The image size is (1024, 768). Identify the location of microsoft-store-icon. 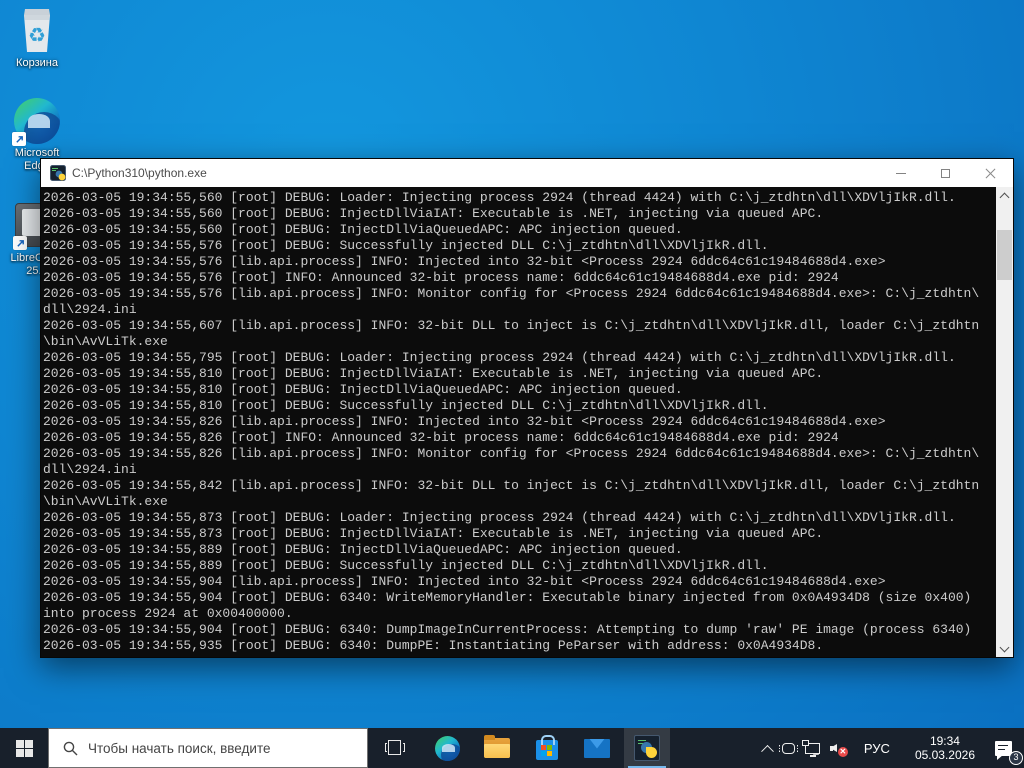
(547, 747).